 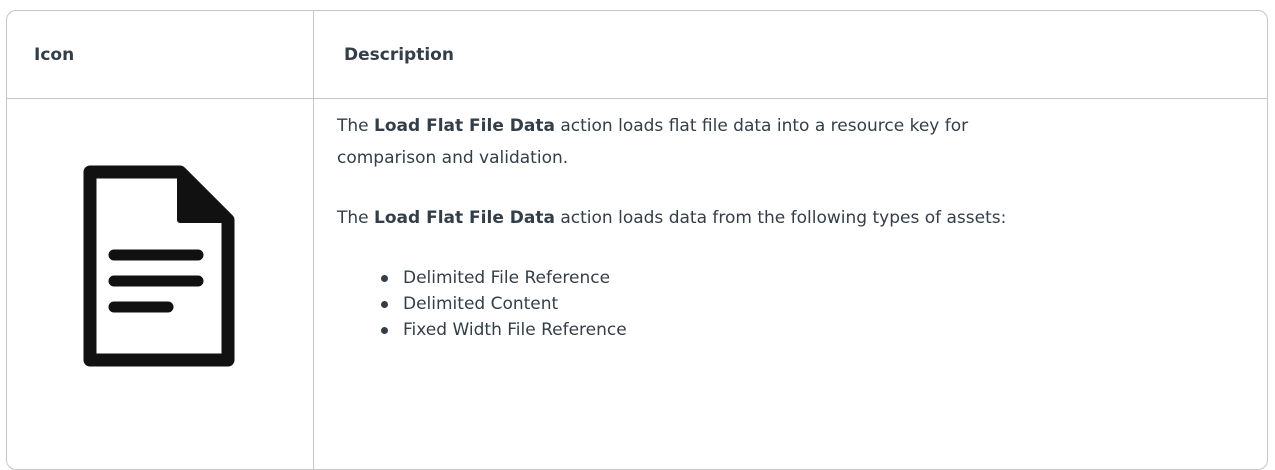 What do you see at coordinates (464, 218) in the screenshot?
I see `action-name-bold-2: Load Flat File Data` at bounding box center [464, 218].